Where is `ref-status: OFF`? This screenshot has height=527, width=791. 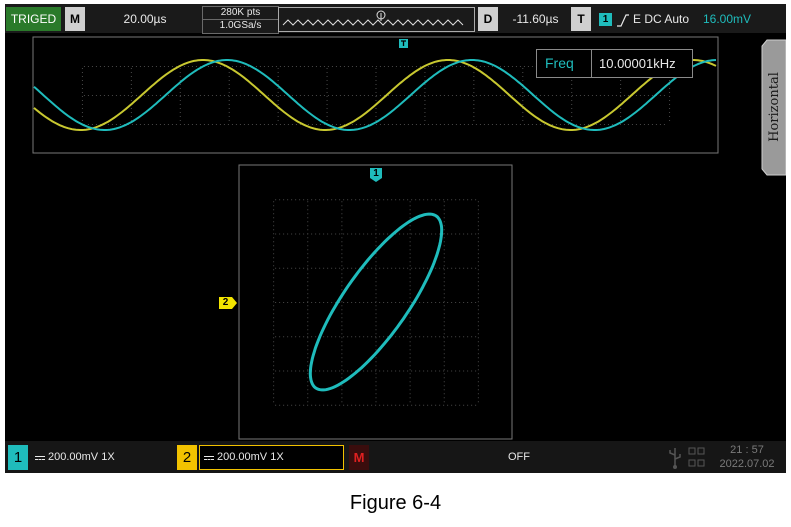
ref-status: OFF is located at coordinates (519, 457).